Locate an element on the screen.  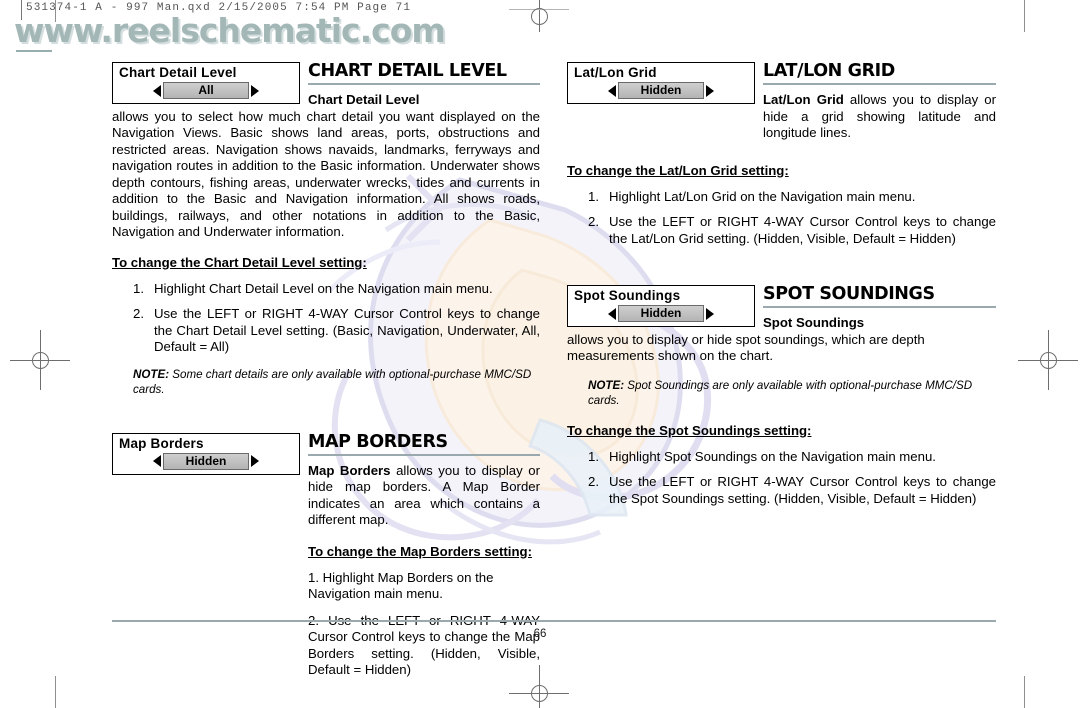
subheading-spot-soundings: To change the Spot Soundings setting: is located at coordinates (689, 430).